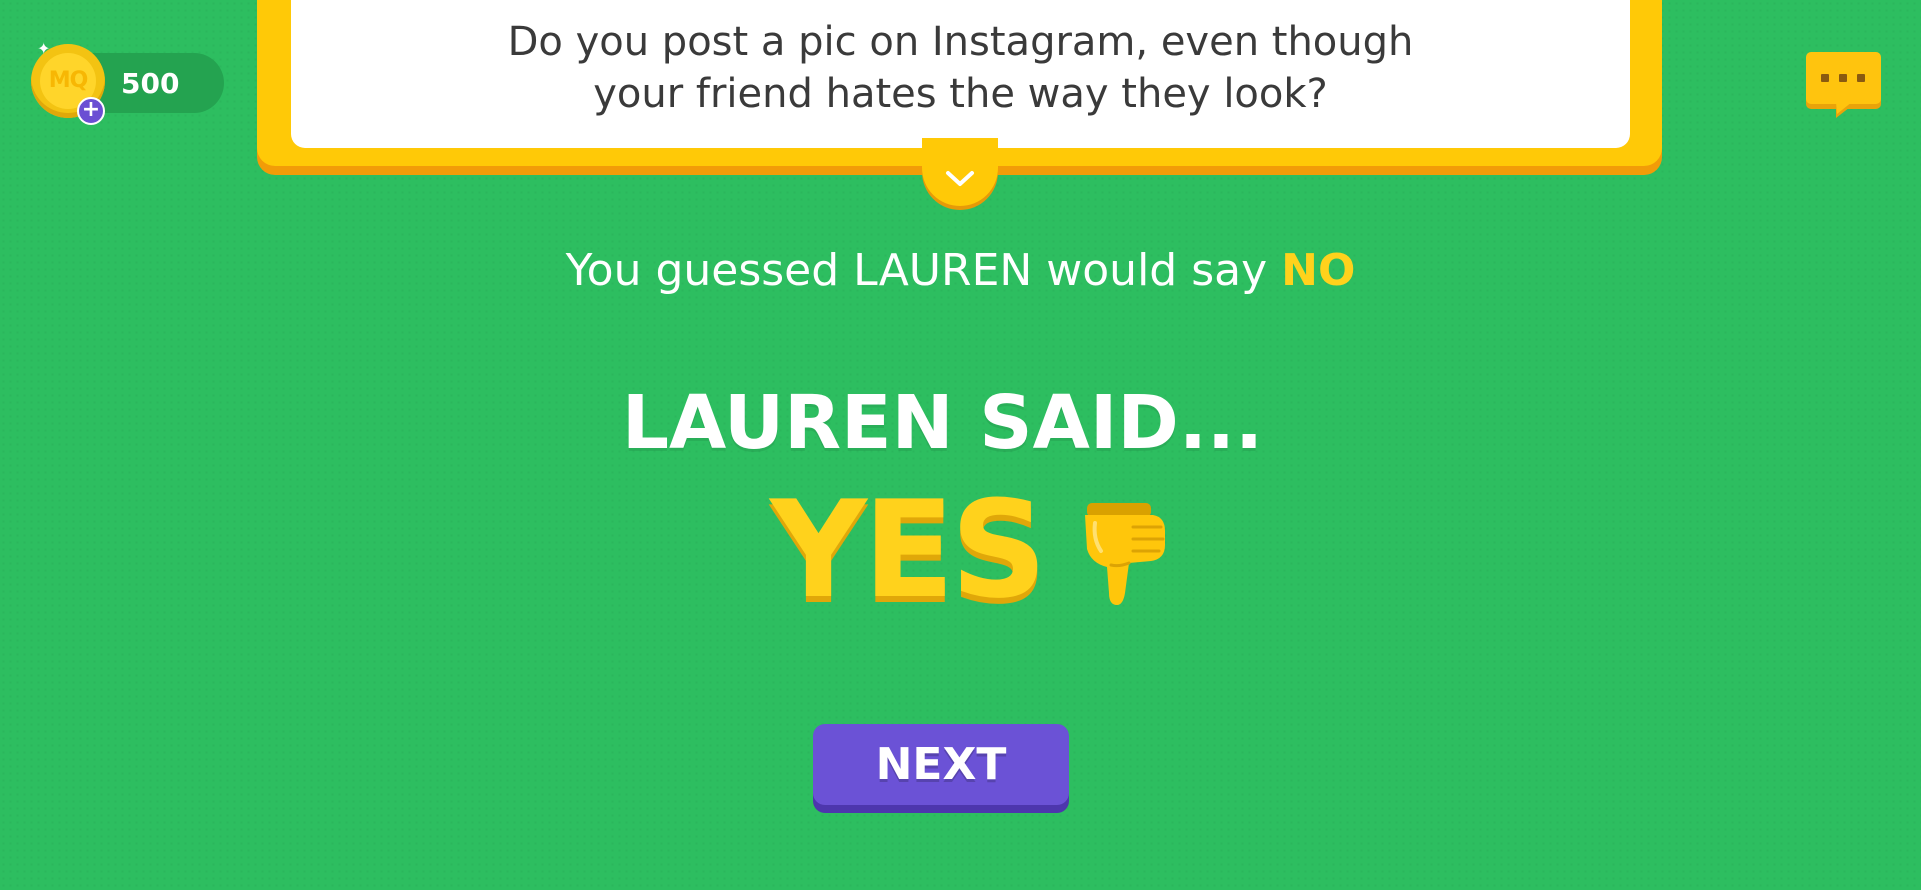 This screenshot has width=1921, height=890. I want to click on guess-summary: You guessed LAUREN would say NO, so click(960, 271).